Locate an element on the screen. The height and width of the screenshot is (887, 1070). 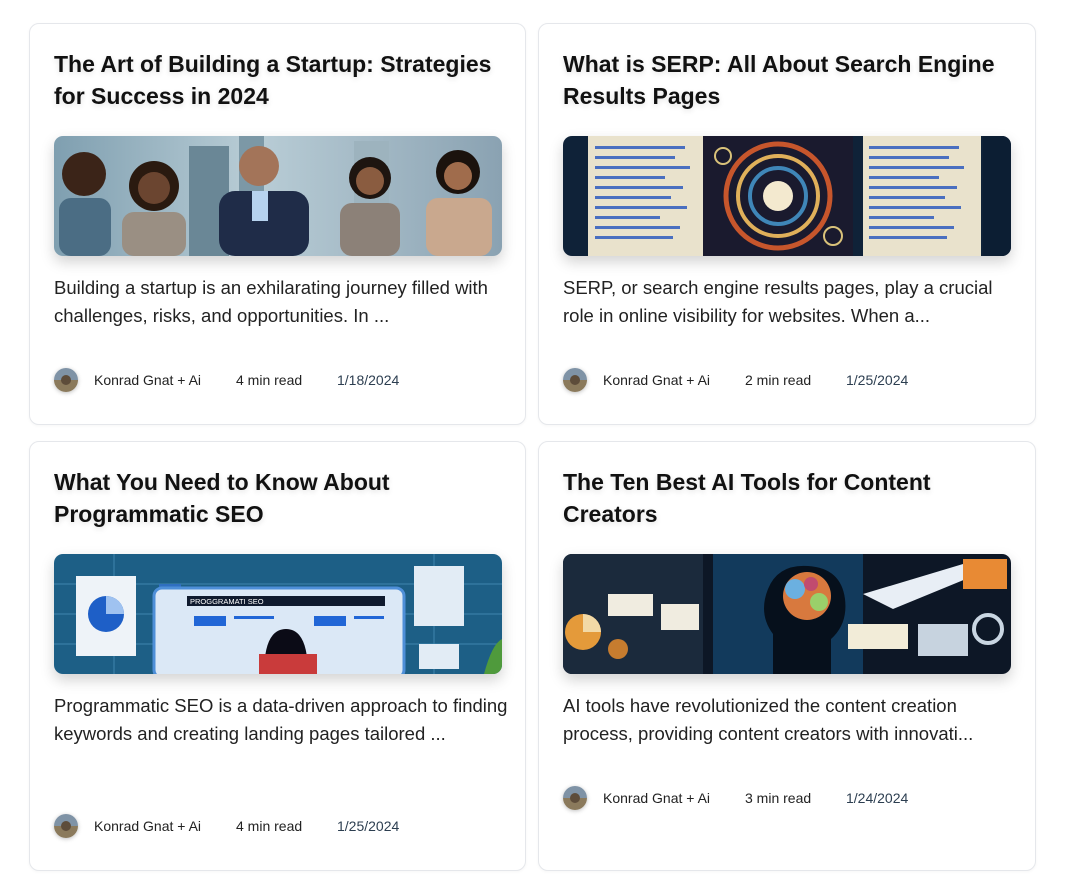
post-meta: Konrad Gnat + Ai 2 min read 1/25/2024 is located at coordinates (735, 380).